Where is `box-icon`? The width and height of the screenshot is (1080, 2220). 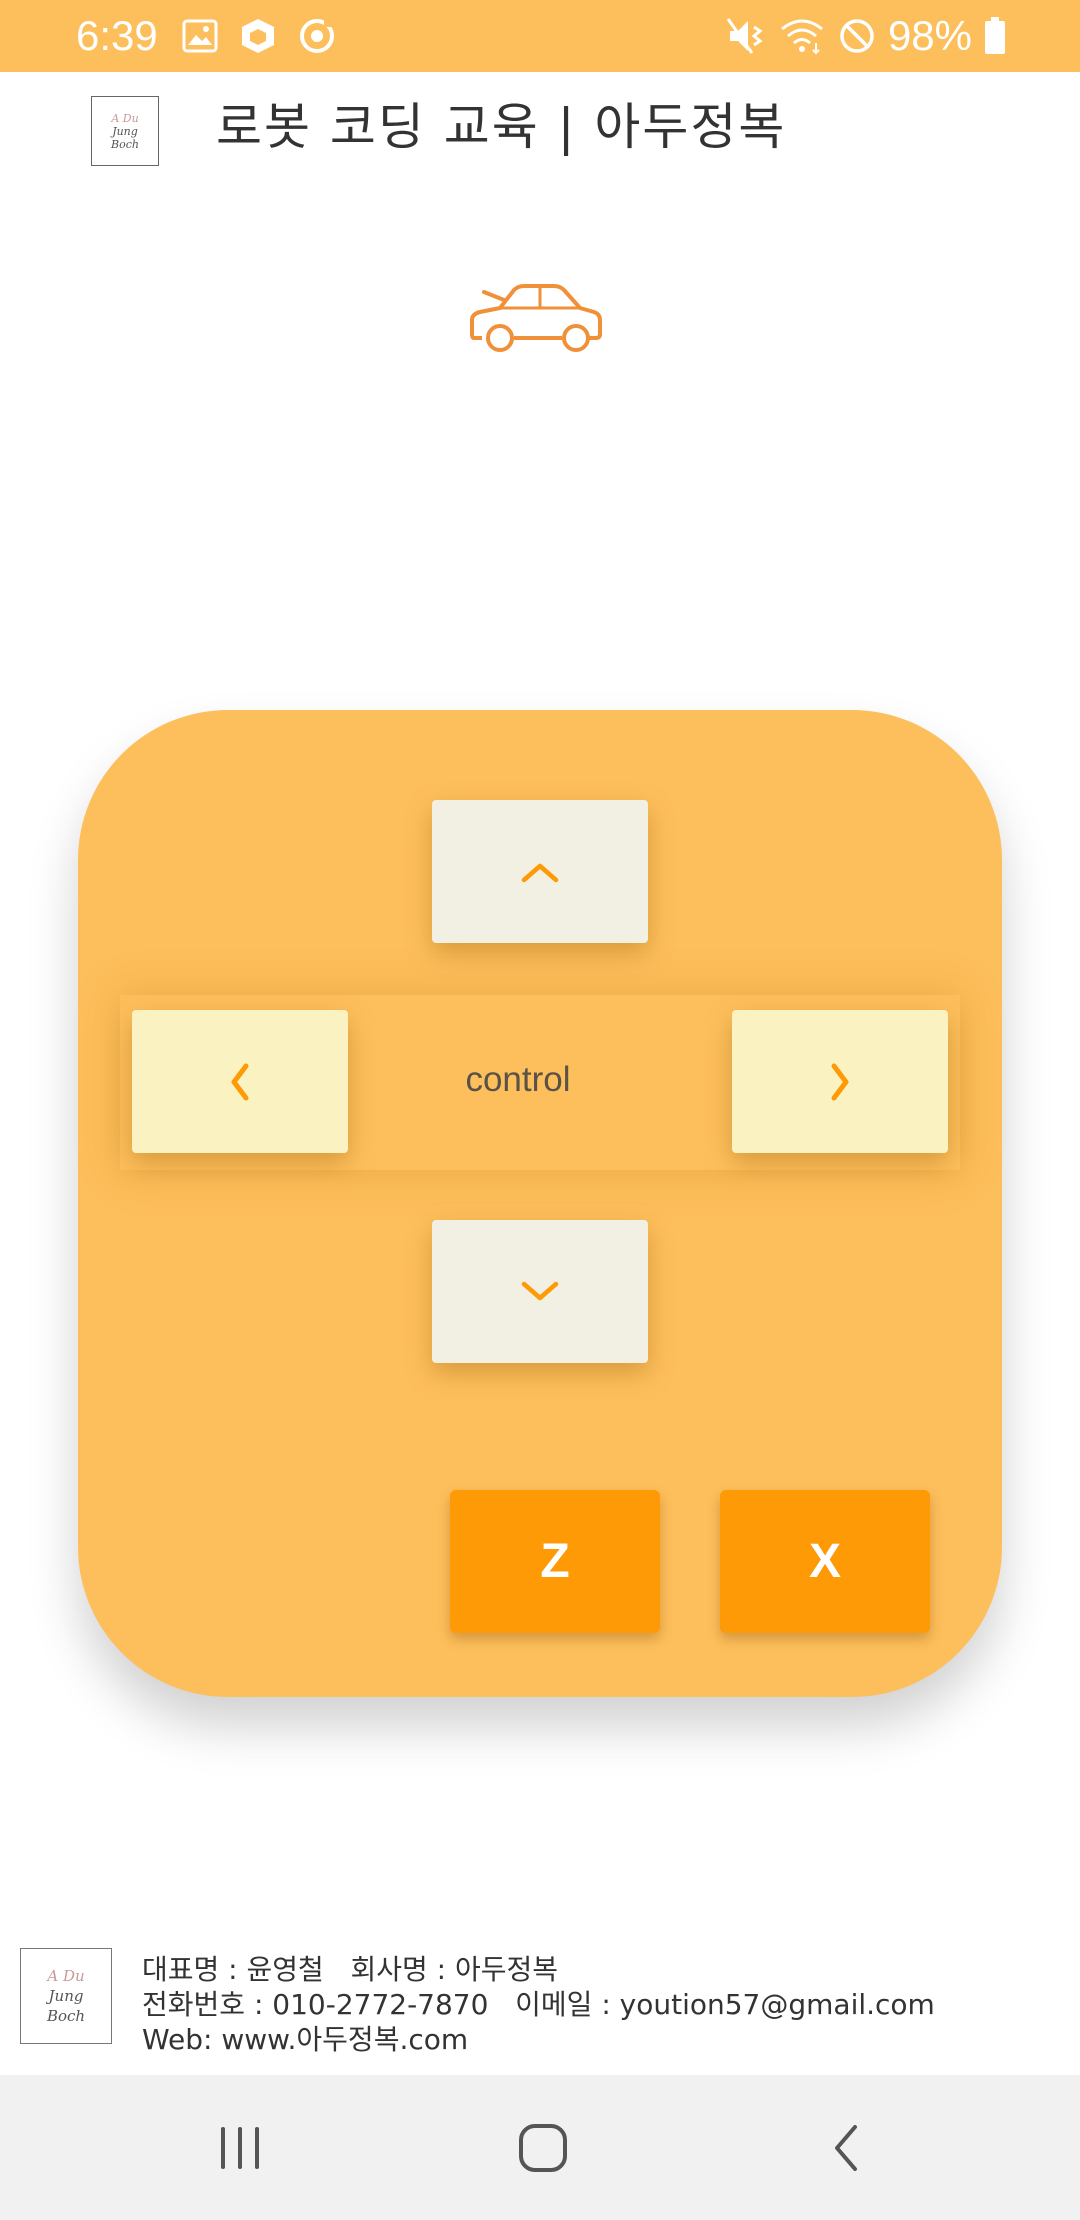
box-icon is located at coordinates (258, 36).